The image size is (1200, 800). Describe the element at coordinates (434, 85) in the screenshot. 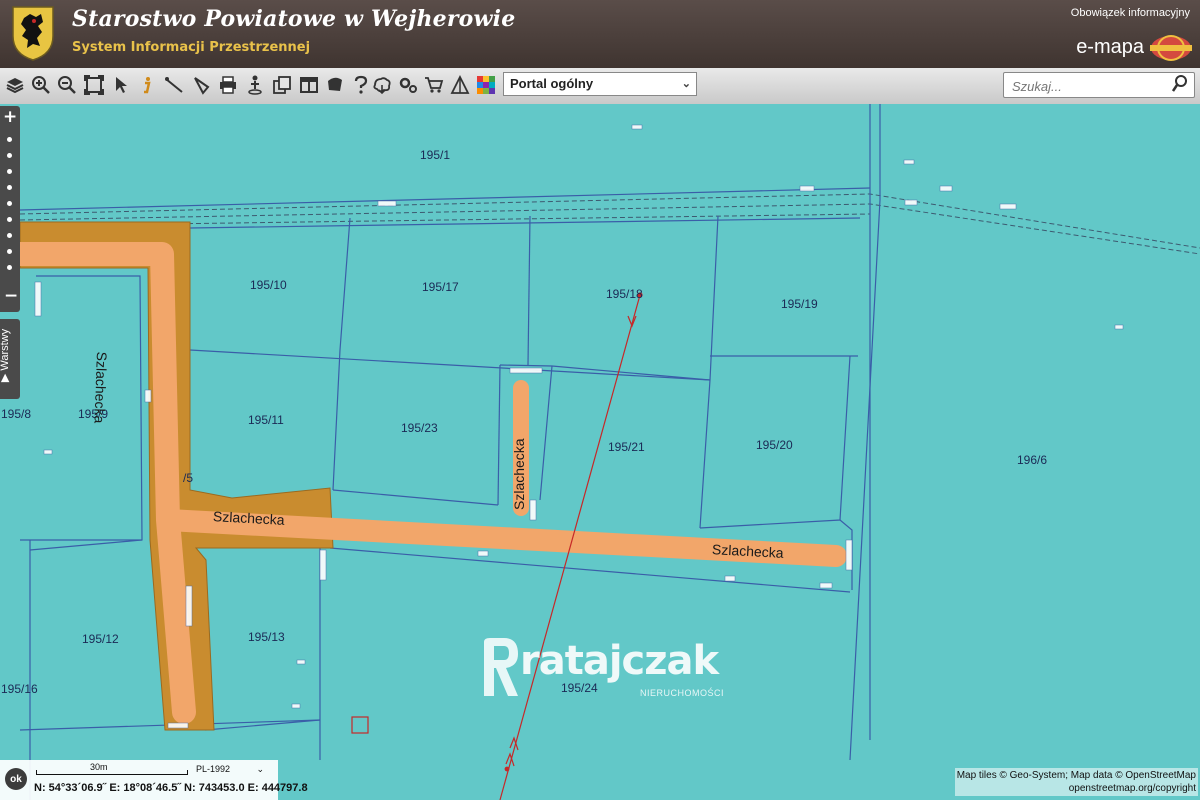

I see `cart-icon` at that location.